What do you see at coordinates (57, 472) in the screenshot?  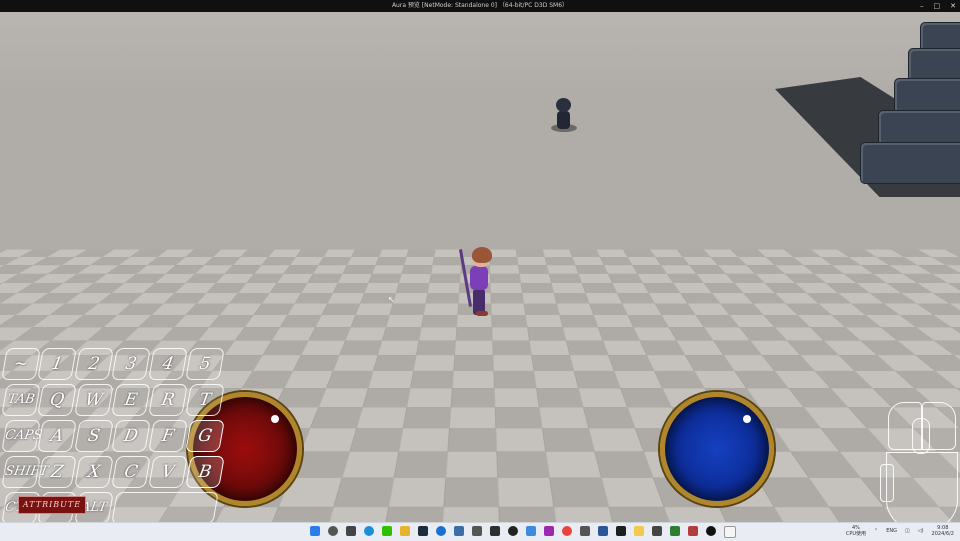 I see `key-z: Z` at bounding box center [57, 472].